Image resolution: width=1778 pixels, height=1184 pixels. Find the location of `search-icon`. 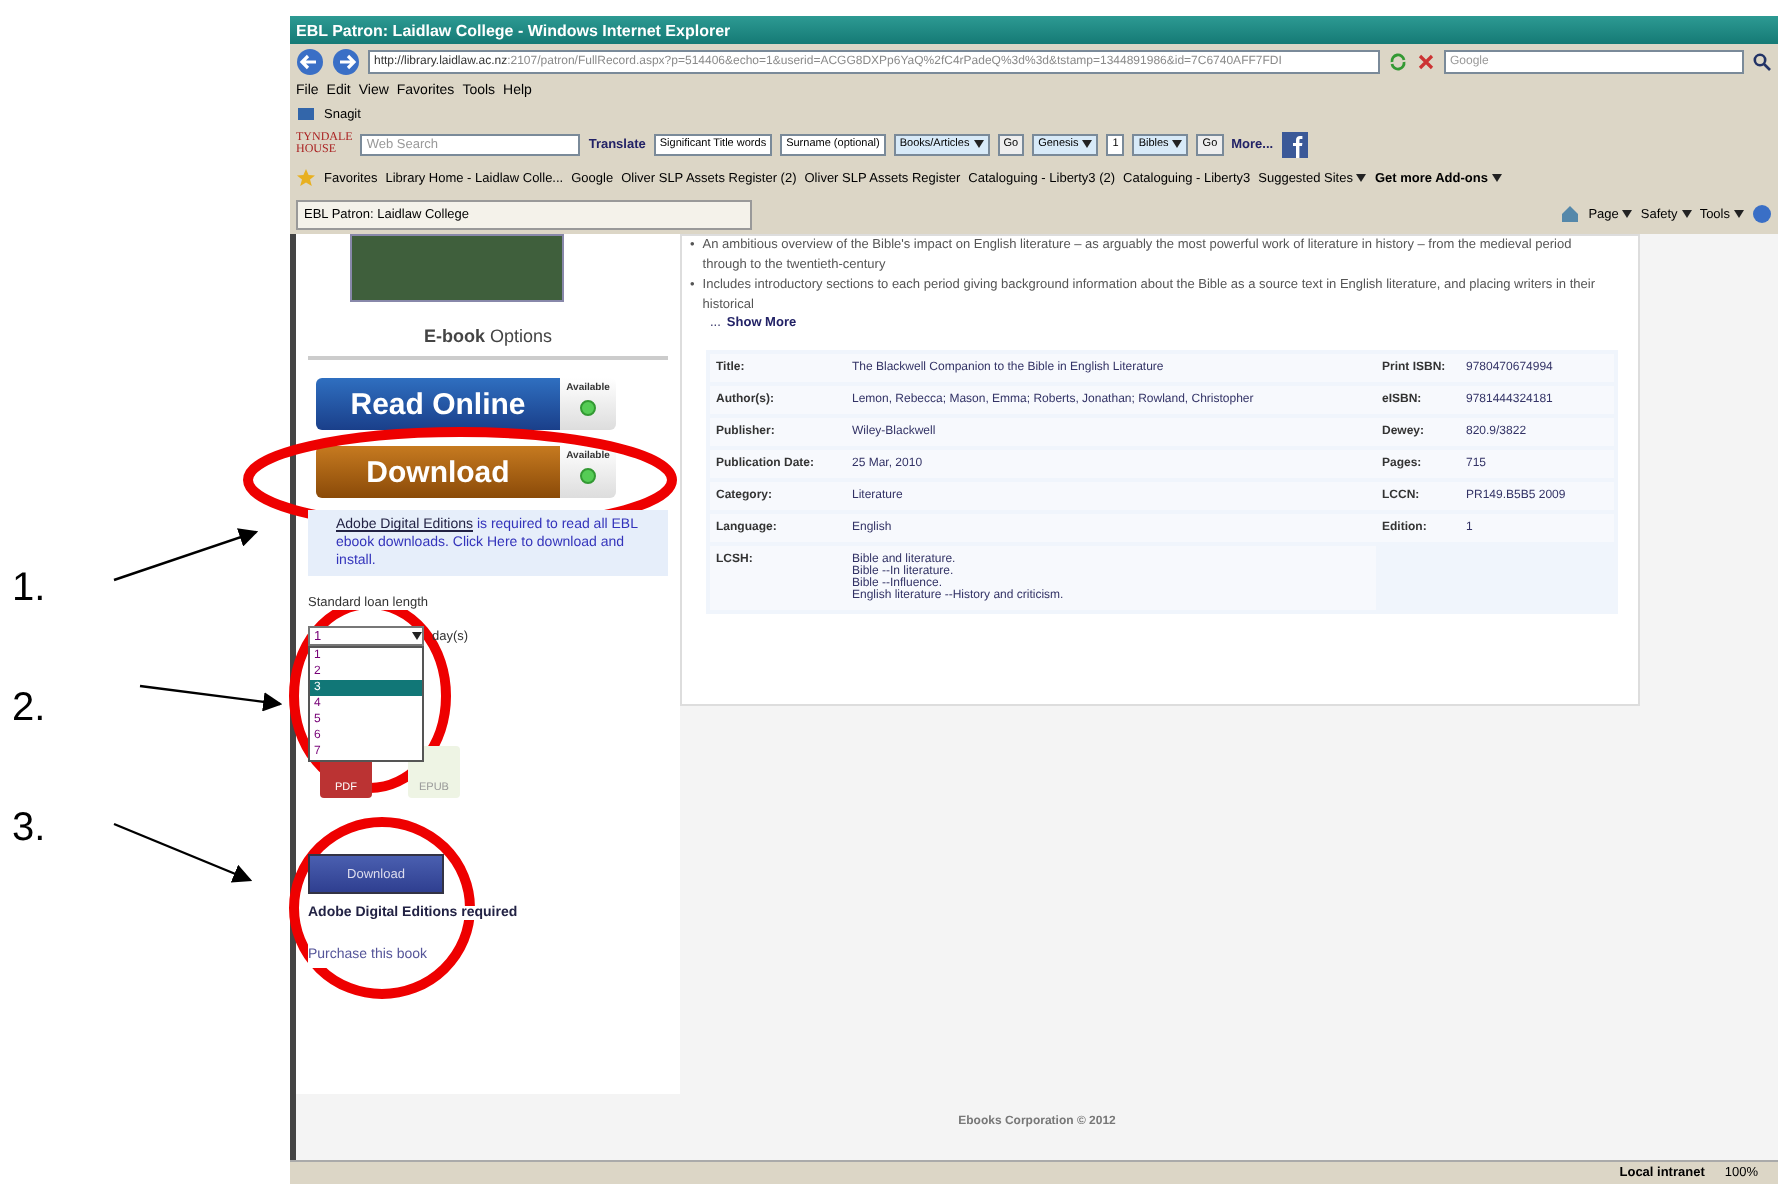

search-icon is located at coordinates (1762, 61).